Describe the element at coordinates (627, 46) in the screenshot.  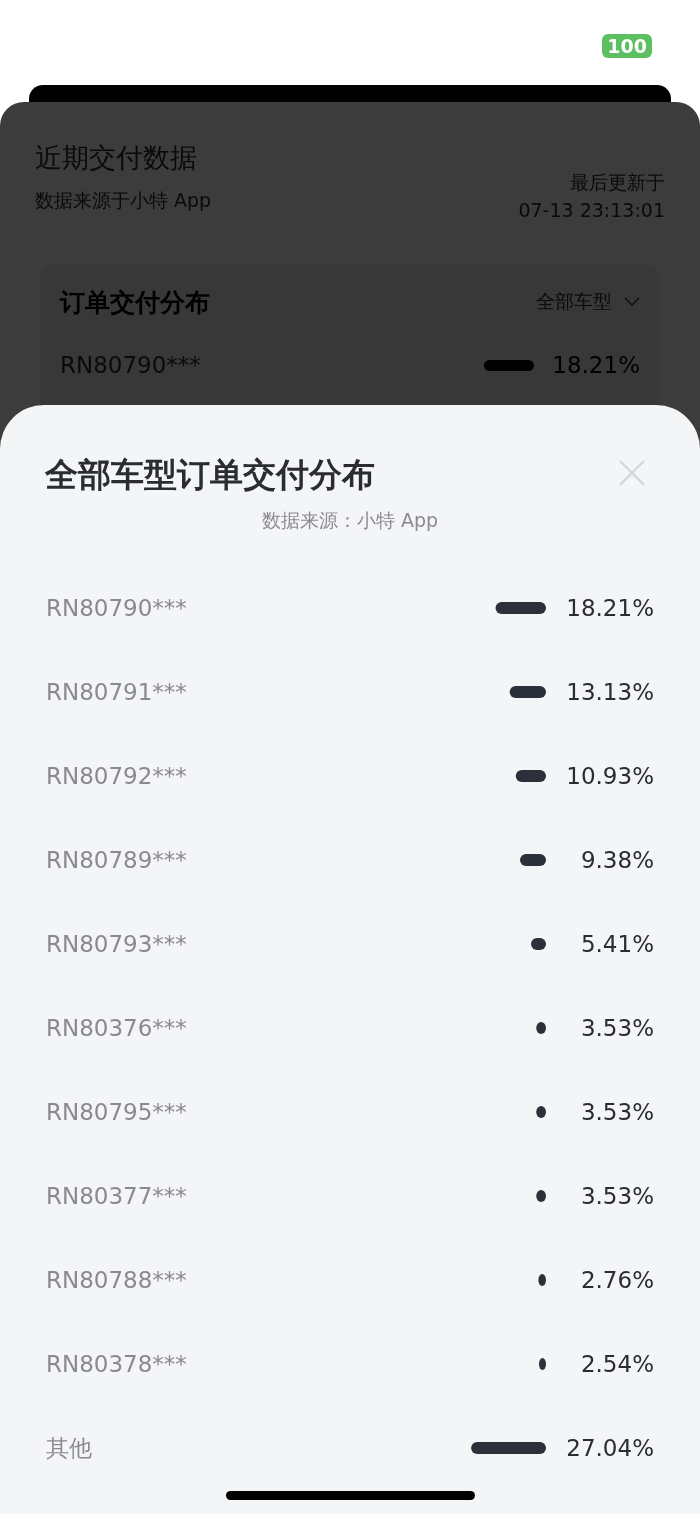
I see `battery-icon: 100` at that location.